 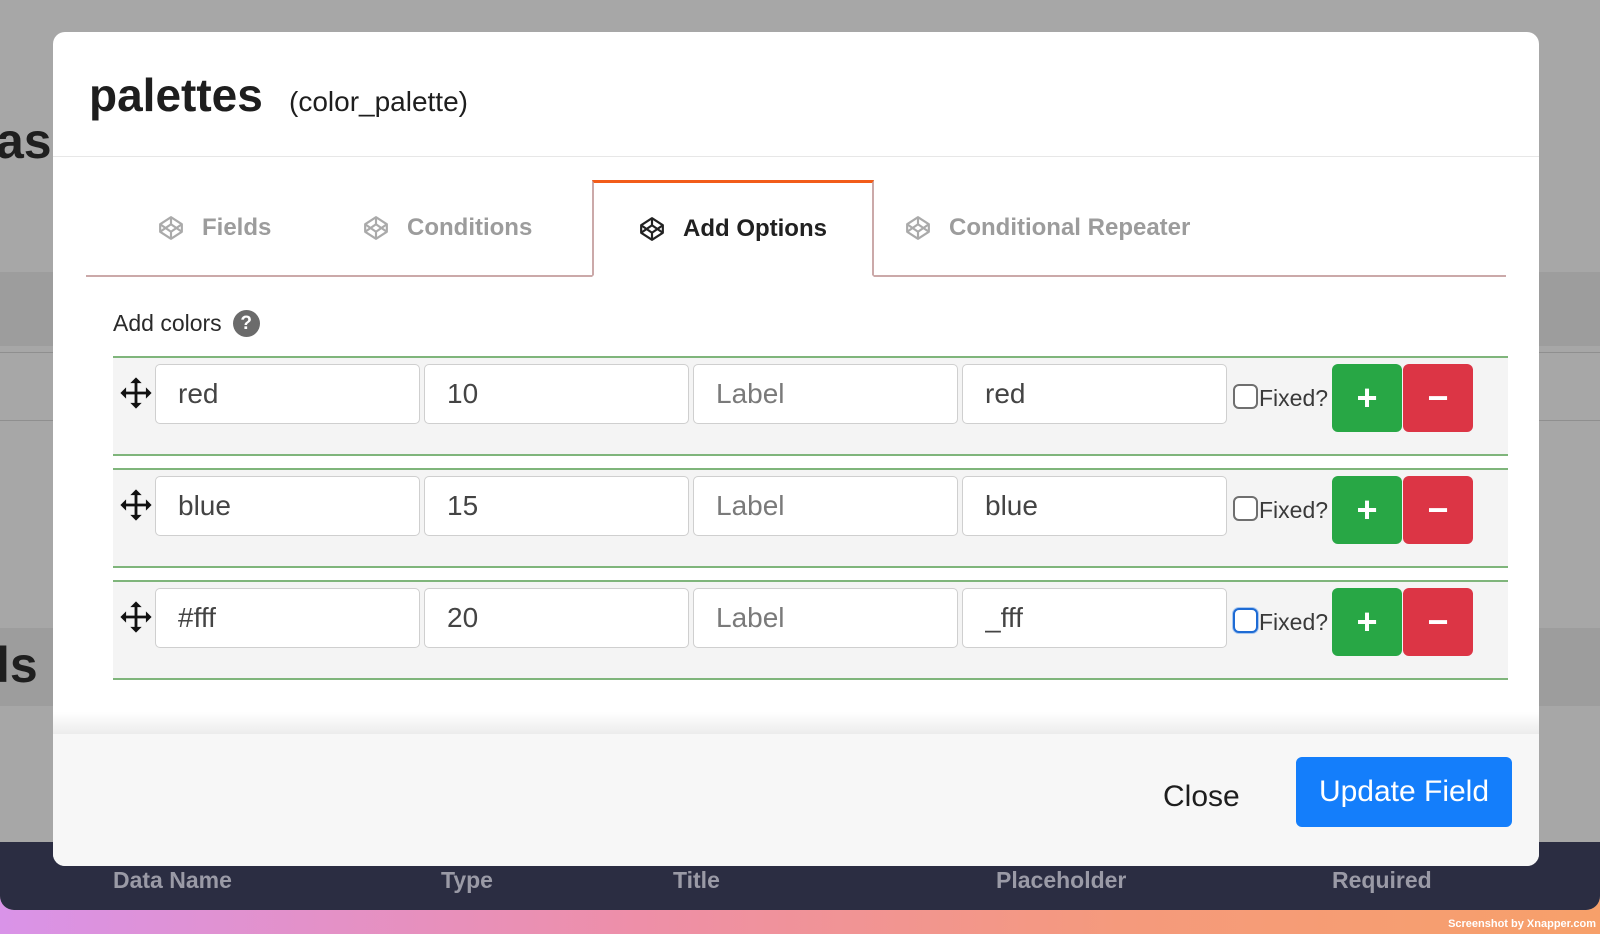 I want to click on column-header: Placeholder, so click(x=1061, y=880).